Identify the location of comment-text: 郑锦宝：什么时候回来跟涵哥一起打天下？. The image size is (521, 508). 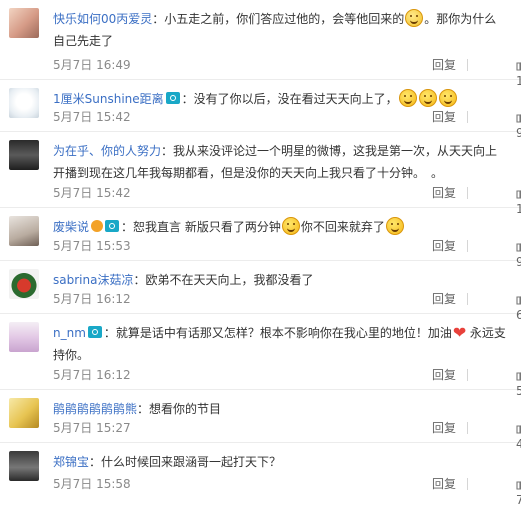
(280, 462).